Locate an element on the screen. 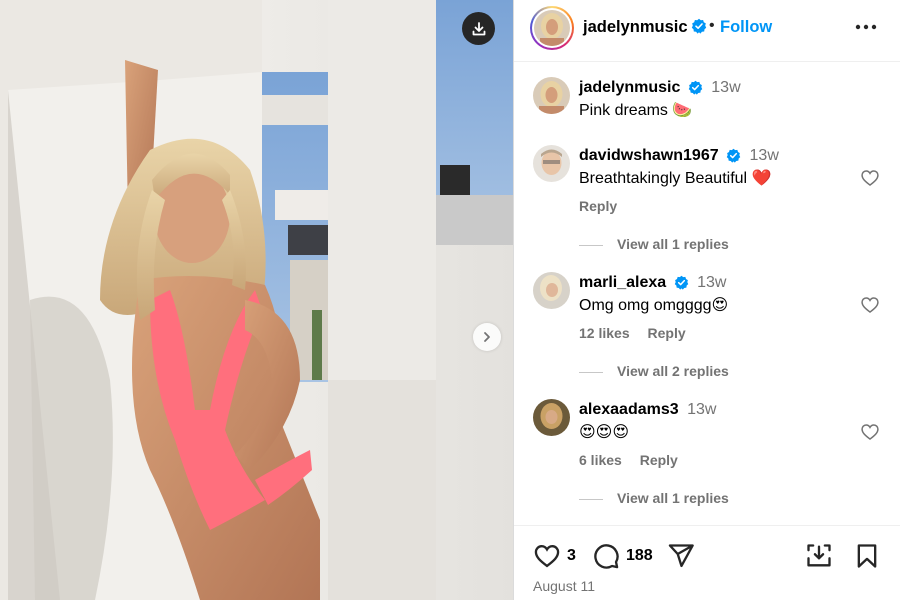 This screenshot has width=900, height=600. caption-author-avatar is located at coordinates (551, 95).